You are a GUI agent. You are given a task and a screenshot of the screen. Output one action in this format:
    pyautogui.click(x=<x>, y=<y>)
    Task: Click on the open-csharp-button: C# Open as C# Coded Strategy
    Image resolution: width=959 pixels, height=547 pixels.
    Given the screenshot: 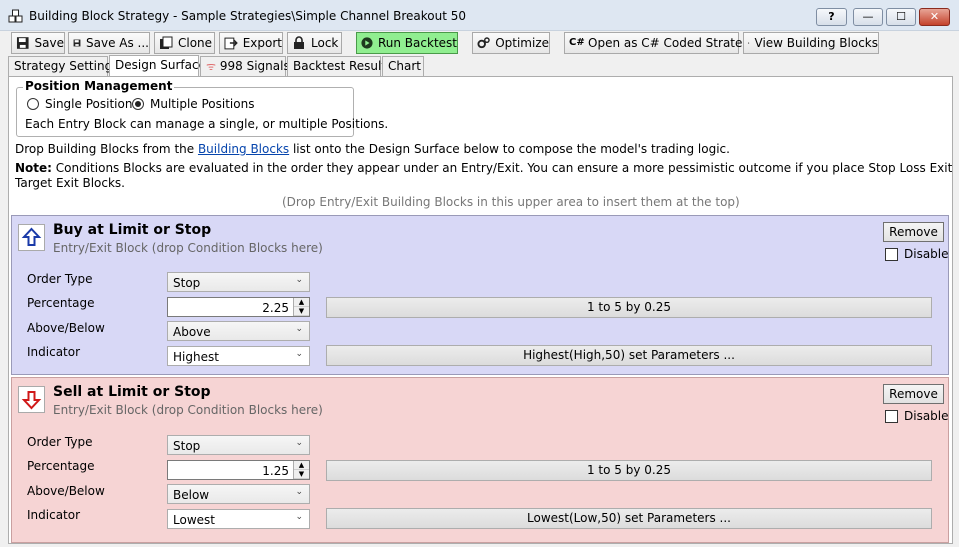 What is the action you would take?
    pyautogui.click(x=660, y=43)
    